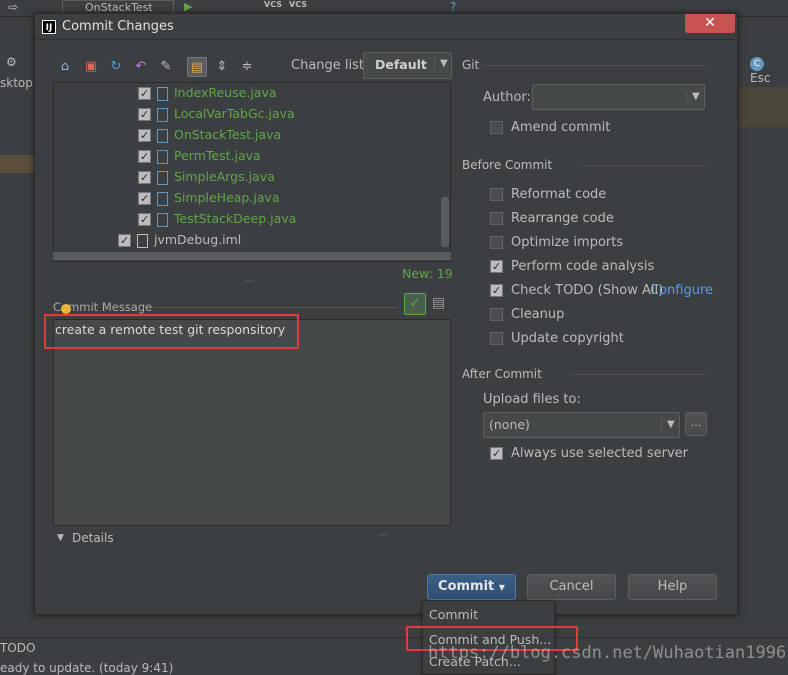 This screenshot has width=788, height=675. Describe the element at coordinates (11, 62) in the screenshot. I see `gear-icon: ⚙` at that location.